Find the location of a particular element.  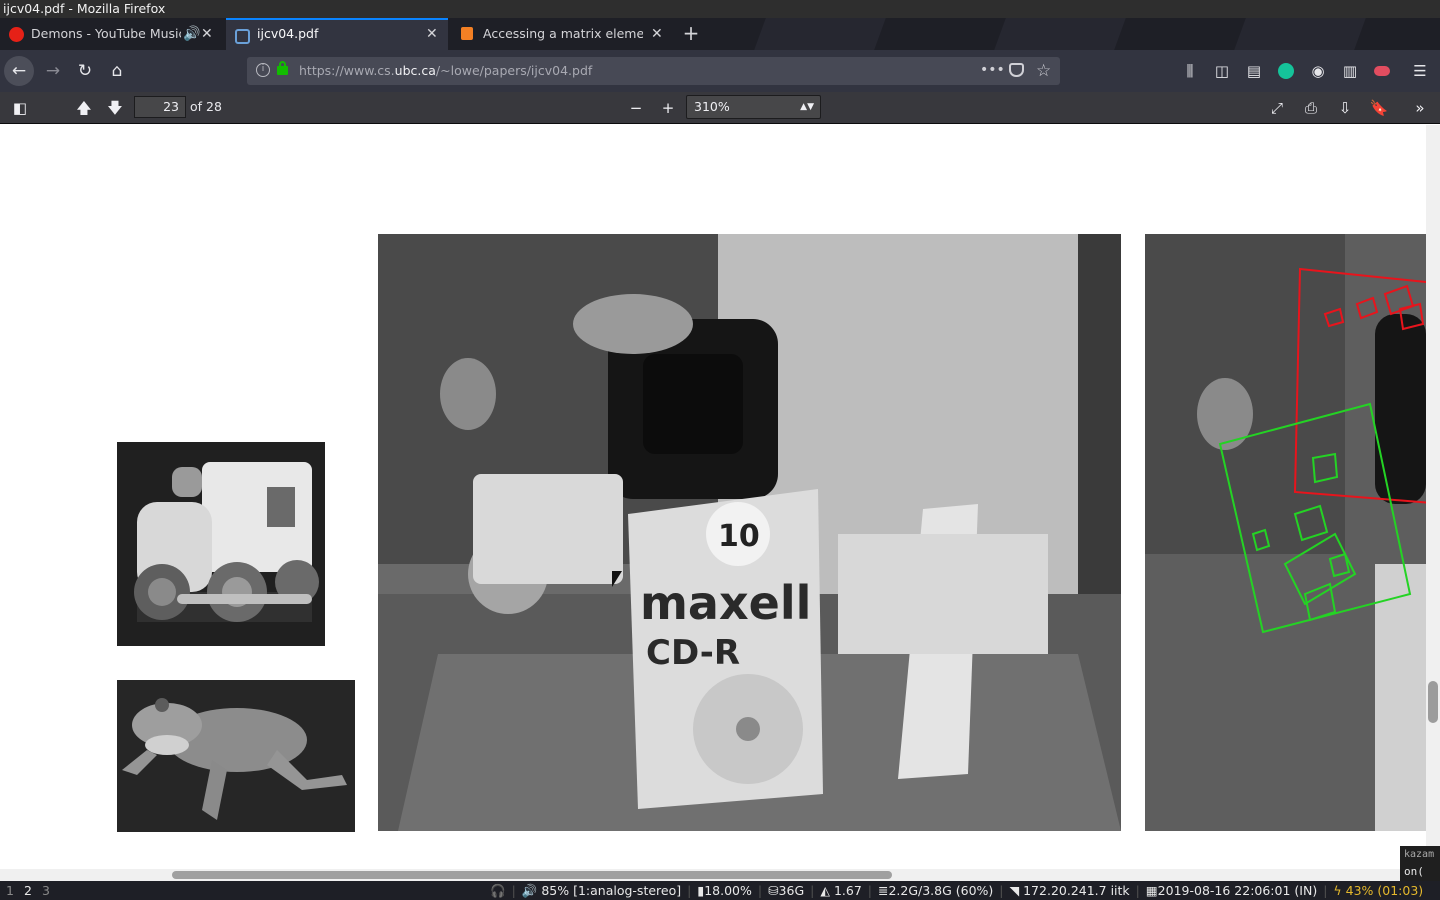

home-button: ⌂ is located at coordinates (117, 71).